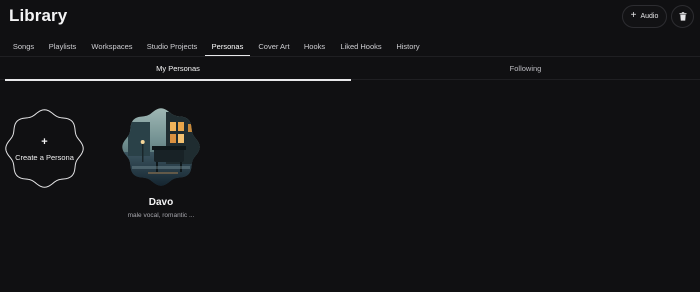  What do you see at coordinates (408, 46) in the screenshot?
I see `tab-history: History` at bounding box center [408, 46].